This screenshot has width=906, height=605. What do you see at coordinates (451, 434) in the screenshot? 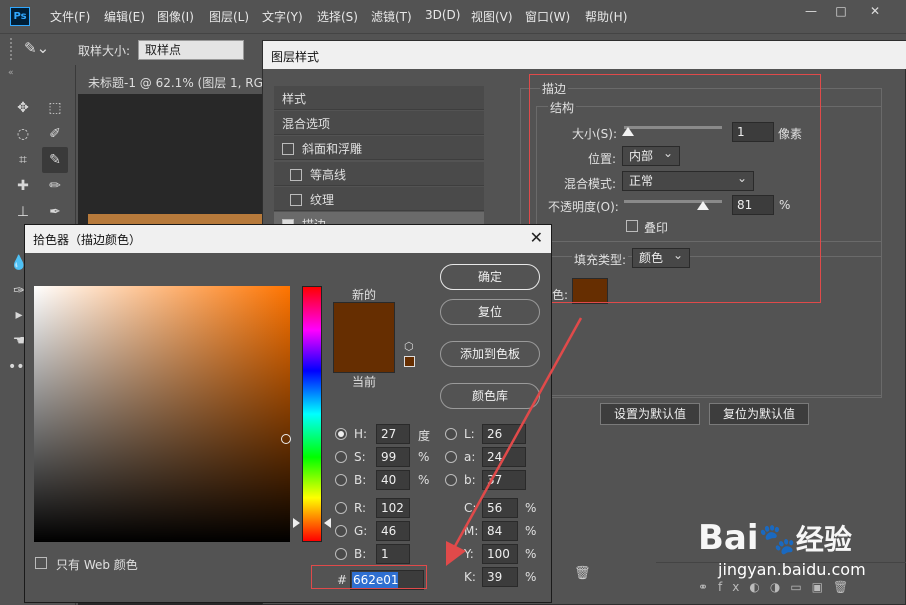
I see `lightness-radio` at bounding box center [451, 434].